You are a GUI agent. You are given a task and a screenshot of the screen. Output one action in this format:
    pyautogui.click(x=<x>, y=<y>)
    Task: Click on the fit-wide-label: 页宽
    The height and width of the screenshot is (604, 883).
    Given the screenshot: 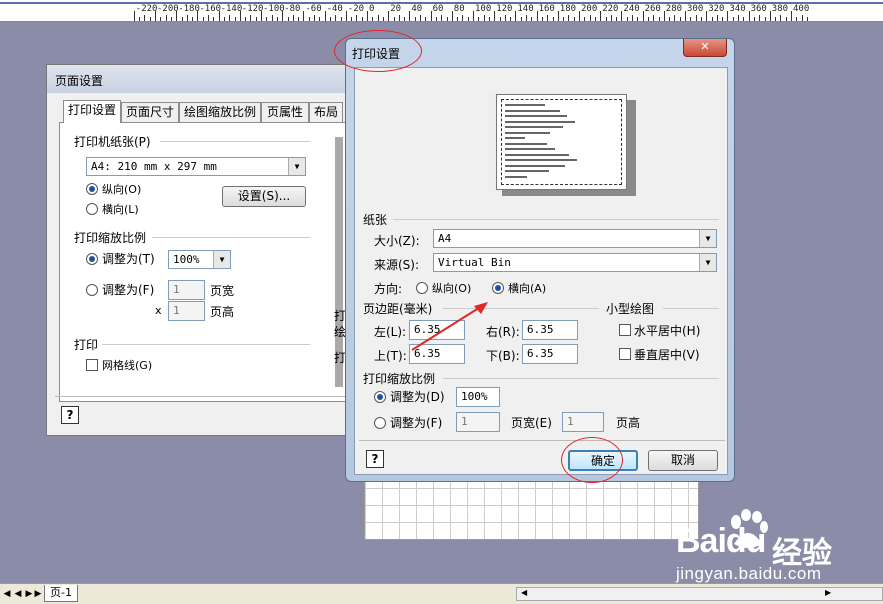 What is the action you would take?
    pyautogui.click(x=222, y=291)
    